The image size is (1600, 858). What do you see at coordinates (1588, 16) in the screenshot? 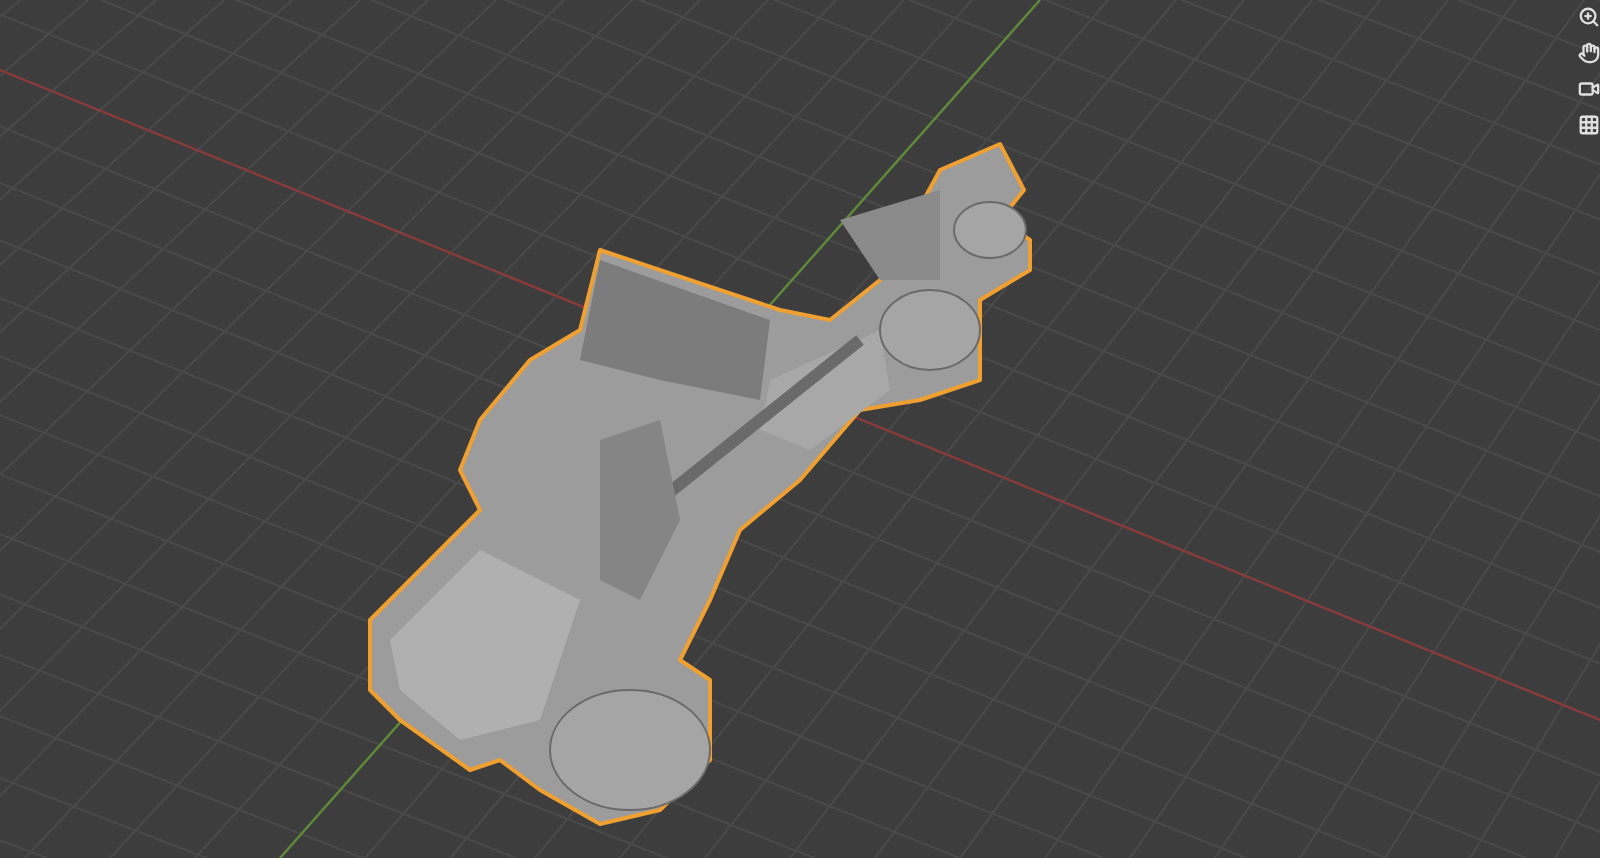
I see `zoom-icon` at bounding box center [1588, 16].